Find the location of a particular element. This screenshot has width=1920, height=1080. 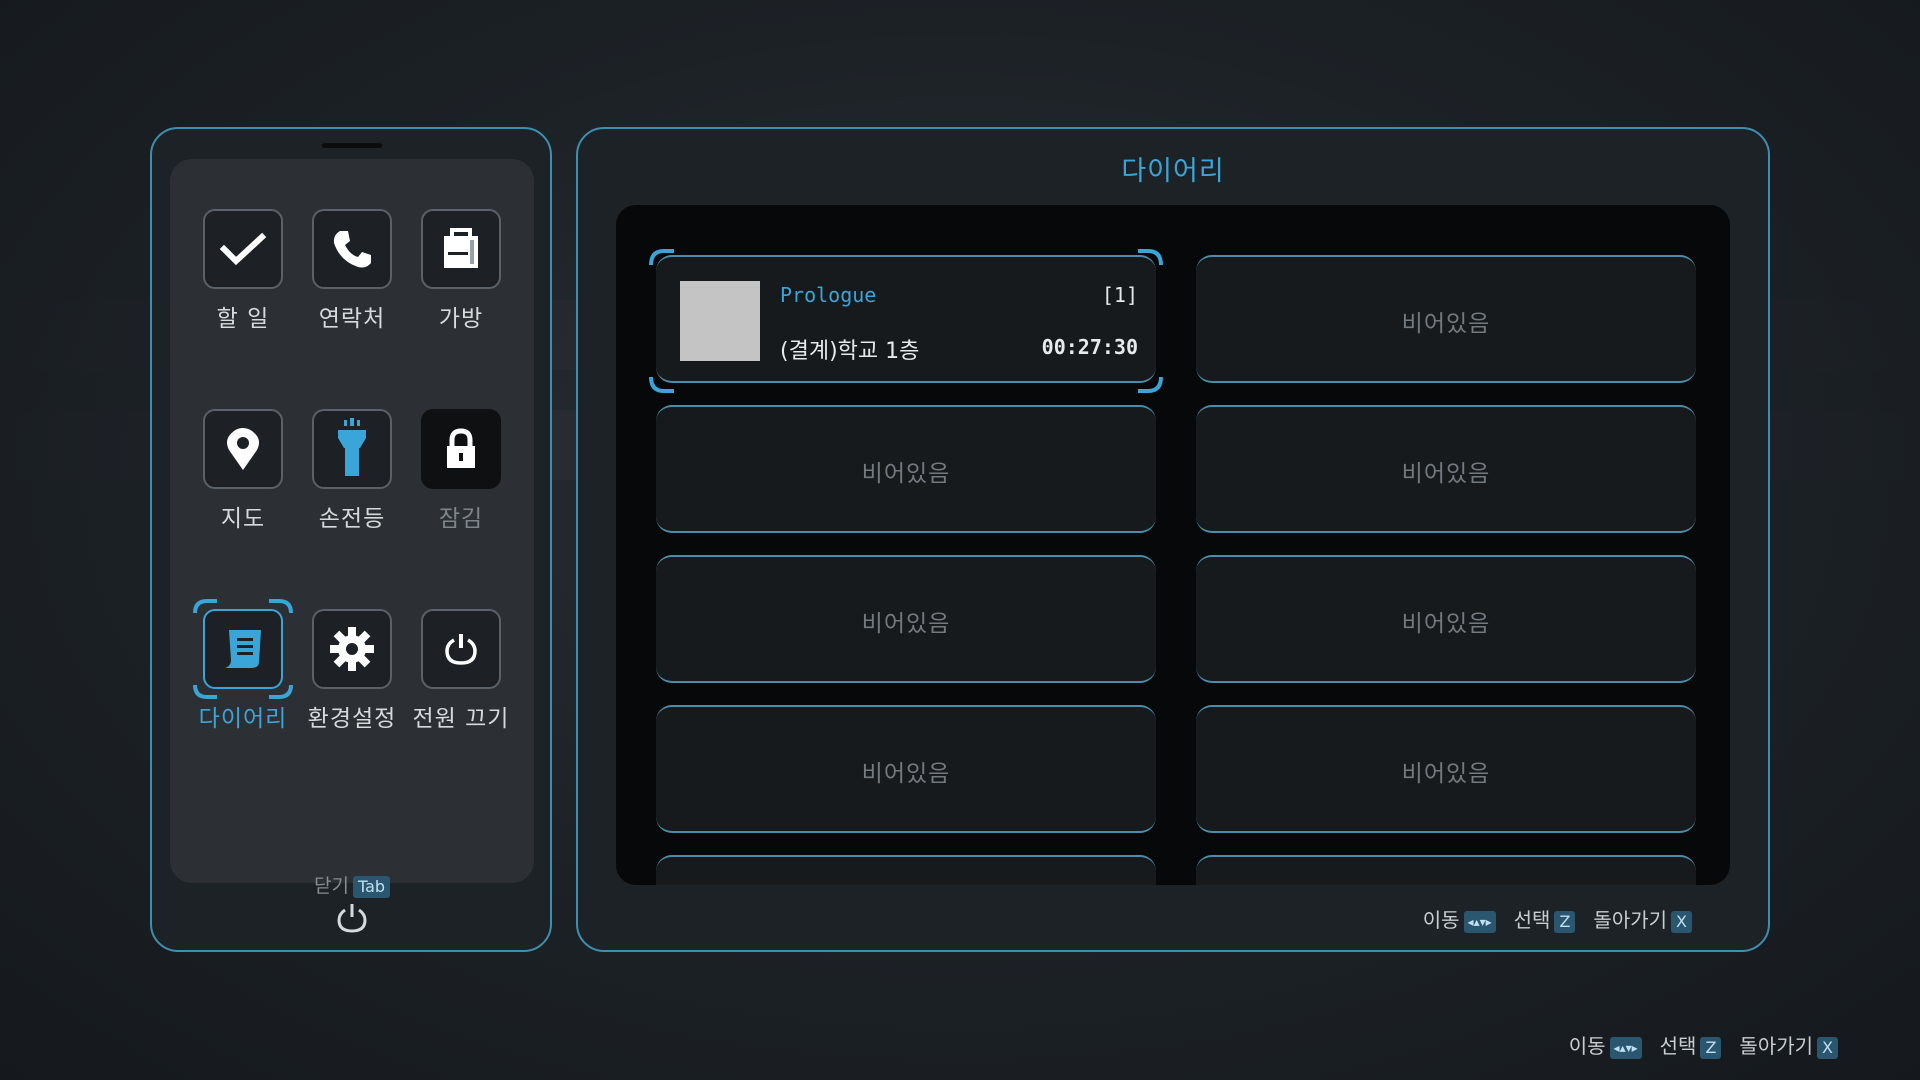

save-slot-2: 비어있음 is located at coordinates (1446, 319).